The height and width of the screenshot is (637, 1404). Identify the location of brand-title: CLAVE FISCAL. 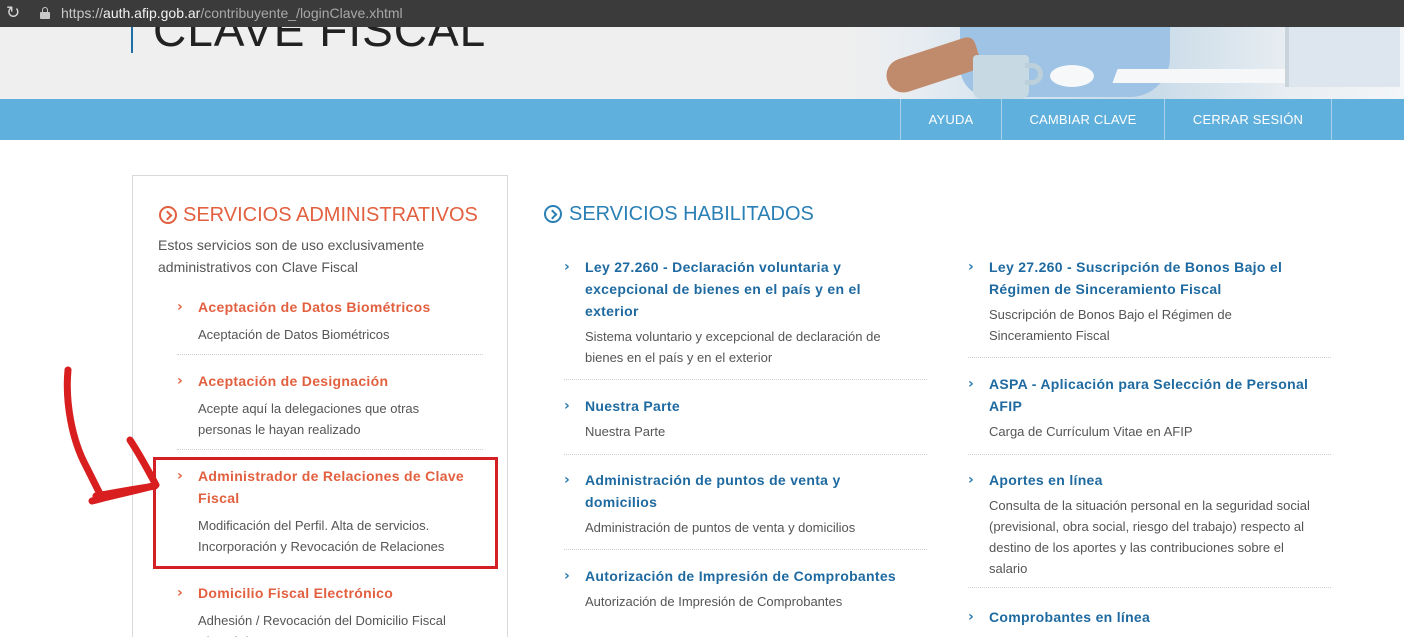
(320, 41).